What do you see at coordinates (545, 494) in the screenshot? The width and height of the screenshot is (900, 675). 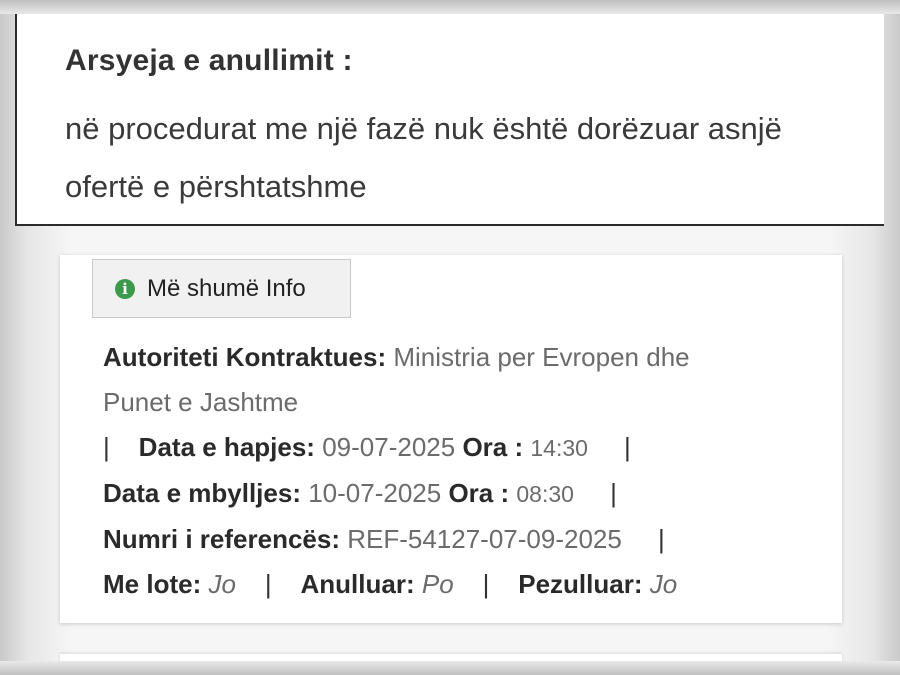 I see `closing-time-value: 08:30` at bounding box center [545, 494].